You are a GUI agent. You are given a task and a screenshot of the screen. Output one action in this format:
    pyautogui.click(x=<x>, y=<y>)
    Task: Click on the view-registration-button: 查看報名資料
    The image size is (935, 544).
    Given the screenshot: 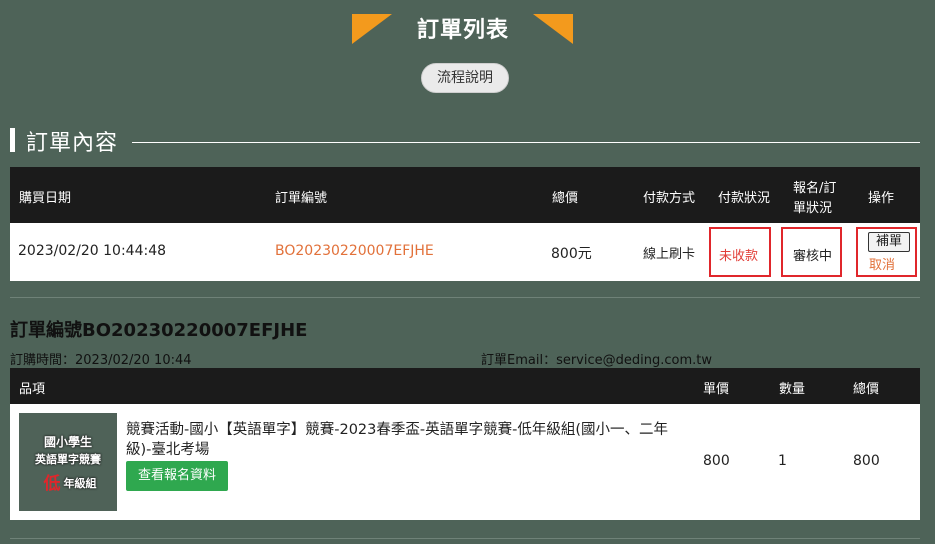 What is the action you would take?
    pyautogui.click(x=177, y=476)
    